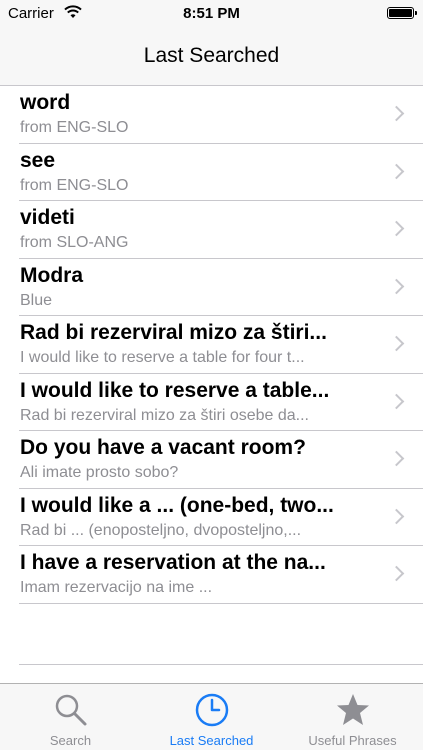  I want to click on list-item-subtitle: from SLO-ANG, so click(74, 242).